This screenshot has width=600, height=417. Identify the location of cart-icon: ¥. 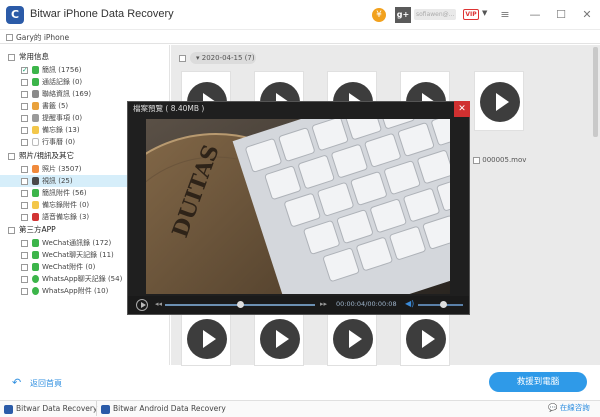
(379, 15).